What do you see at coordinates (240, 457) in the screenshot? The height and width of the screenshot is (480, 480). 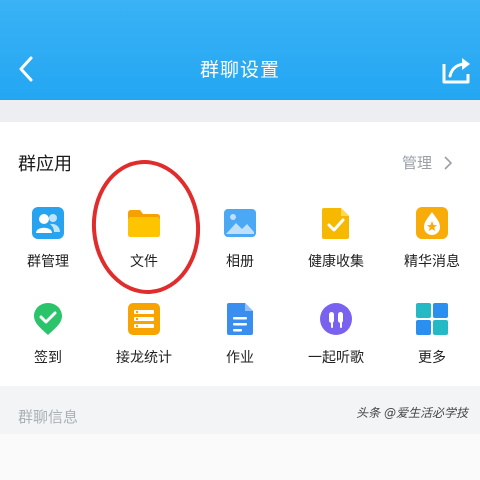 I see `group-info-card` at bounding box center [240, 457].